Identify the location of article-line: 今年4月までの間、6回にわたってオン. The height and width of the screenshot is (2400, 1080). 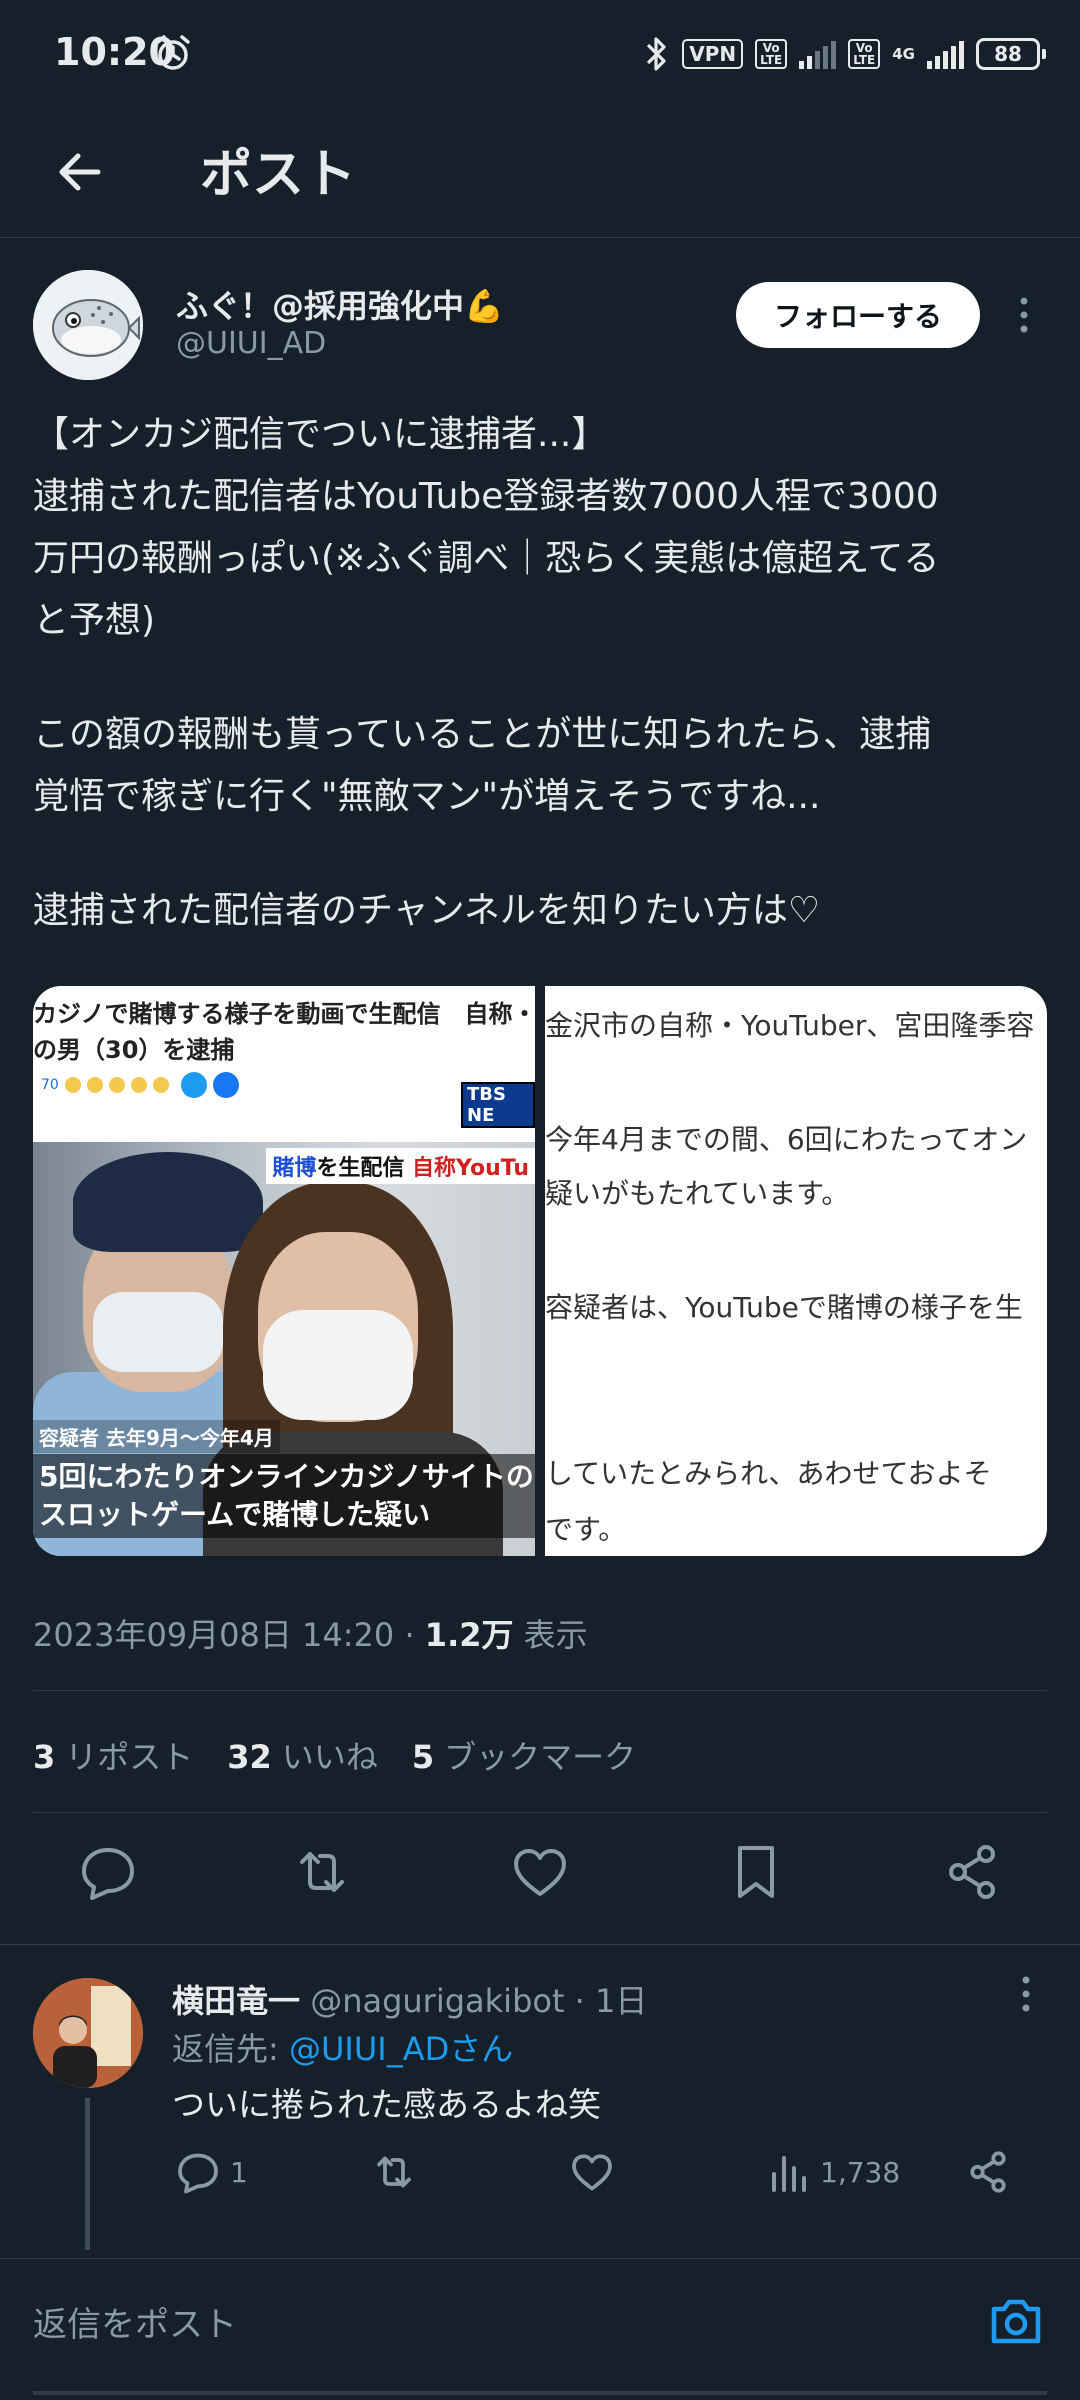
(786, 1139).